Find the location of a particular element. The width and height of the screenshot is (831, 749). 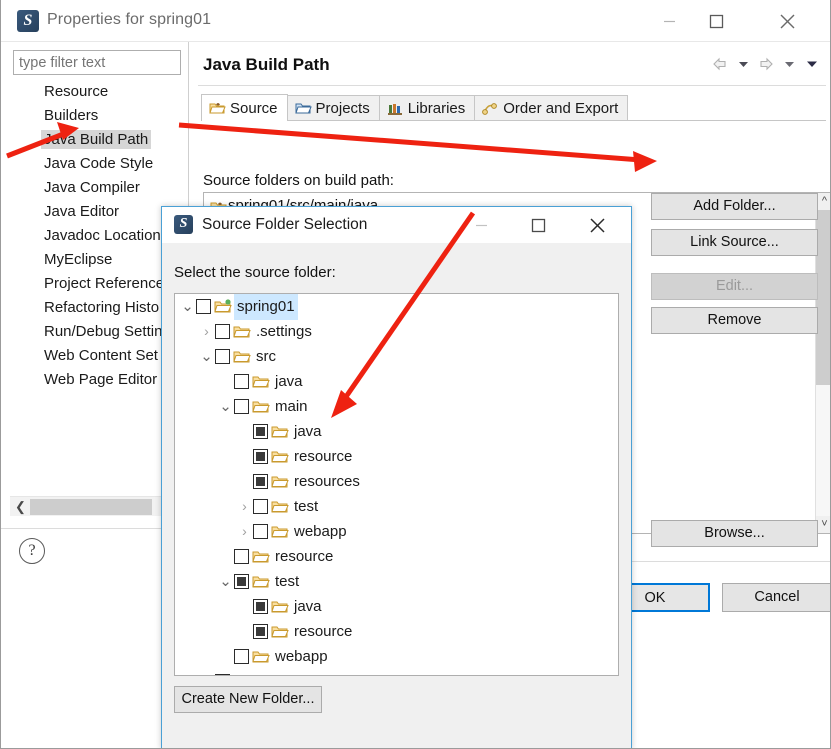

tab-label: Order and Export is located at coordinates (561, 108).